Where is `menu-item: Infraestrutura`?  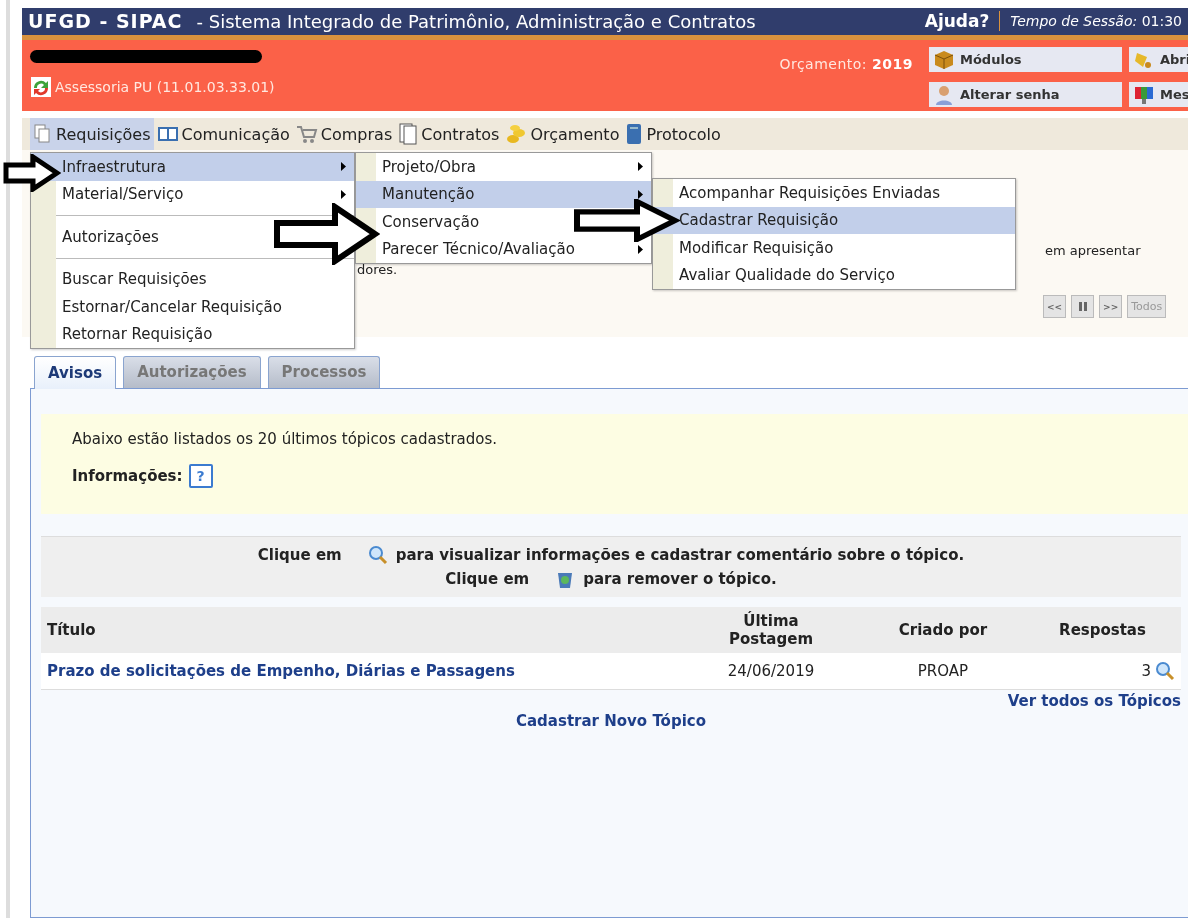 menu-item: Infraestrutura is located at coordinates (192, 167).